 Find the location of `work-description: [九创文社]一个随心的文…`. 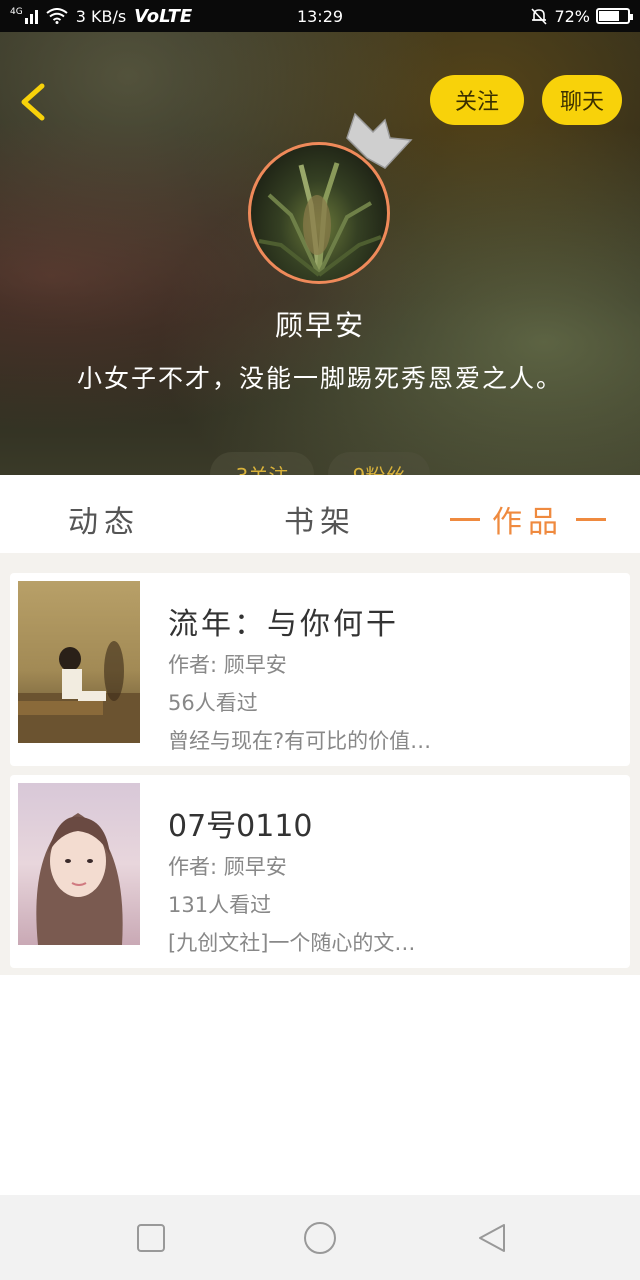

work-description: [九创文社]一个随心的文… is located at coordinates (292, 943).